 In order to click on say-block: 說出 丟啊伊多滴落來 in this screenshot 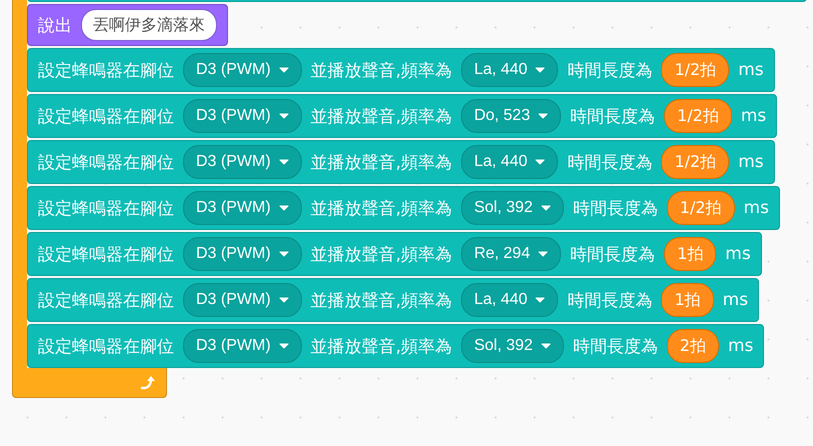, I will do `click(127, 25)`.